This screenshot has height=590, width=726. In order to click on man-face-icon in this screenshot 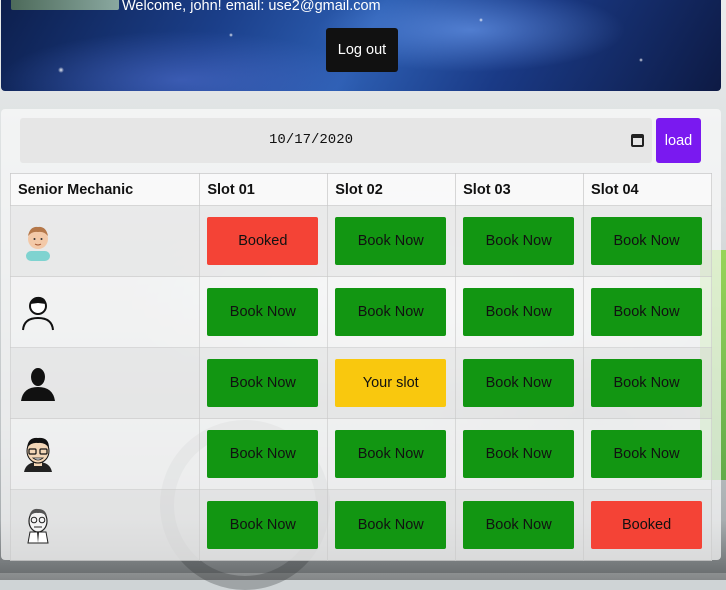, I will do `click(38, 243)`.